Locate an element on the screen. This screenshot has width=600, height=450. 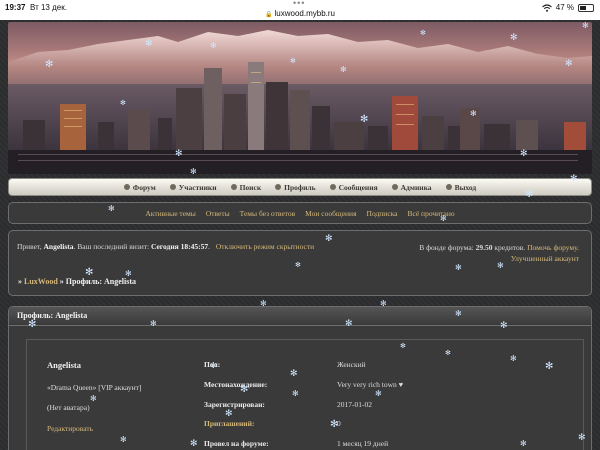
battery-fill is located at coordinates (583, 7).